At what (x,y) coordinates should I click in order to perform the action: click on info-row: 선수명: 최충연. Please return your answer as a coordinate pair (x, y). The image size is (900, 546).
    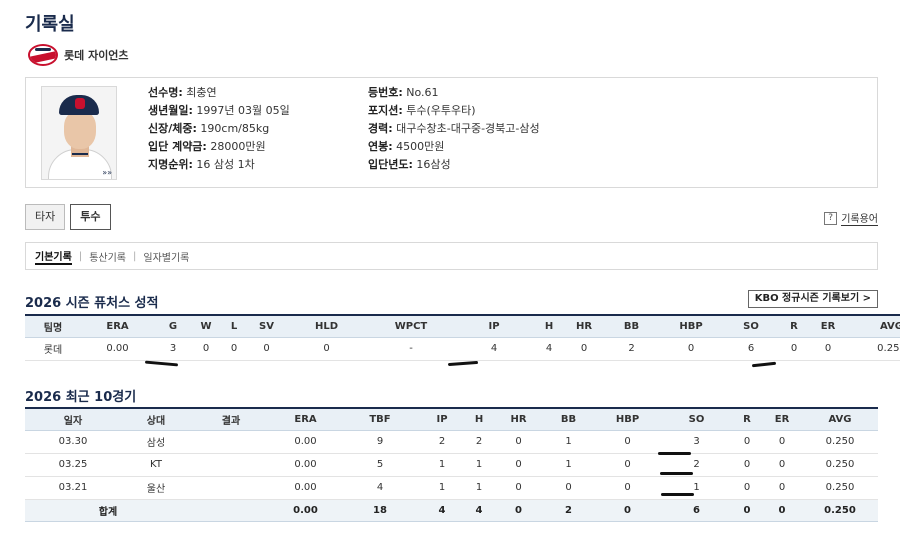
    Looking at the image, I should click on (182, 92).